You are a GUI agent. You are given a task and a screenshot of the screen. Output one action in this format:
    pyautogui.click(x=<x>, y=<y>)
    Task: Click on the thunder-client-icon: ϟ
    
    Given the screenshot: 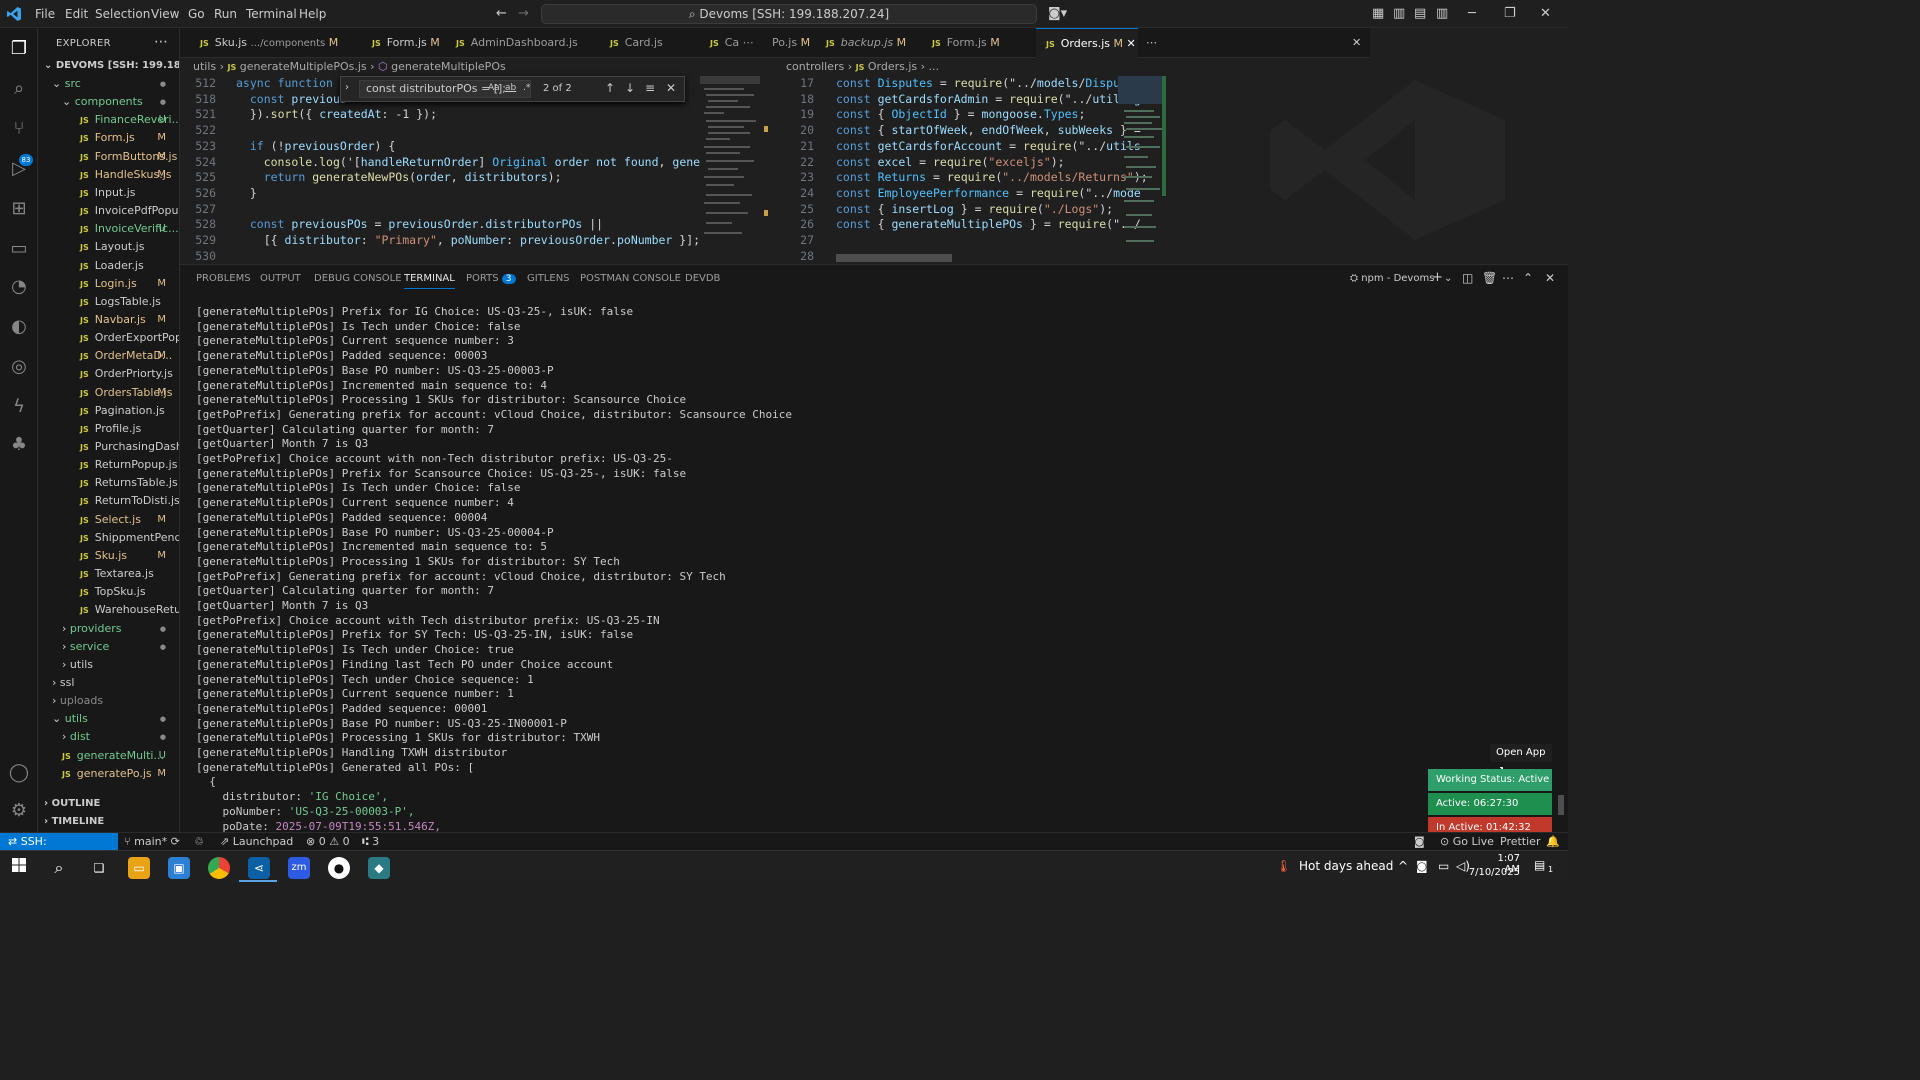 What is the action you would take?
    pyautogui.click(x=19, y=407)
    